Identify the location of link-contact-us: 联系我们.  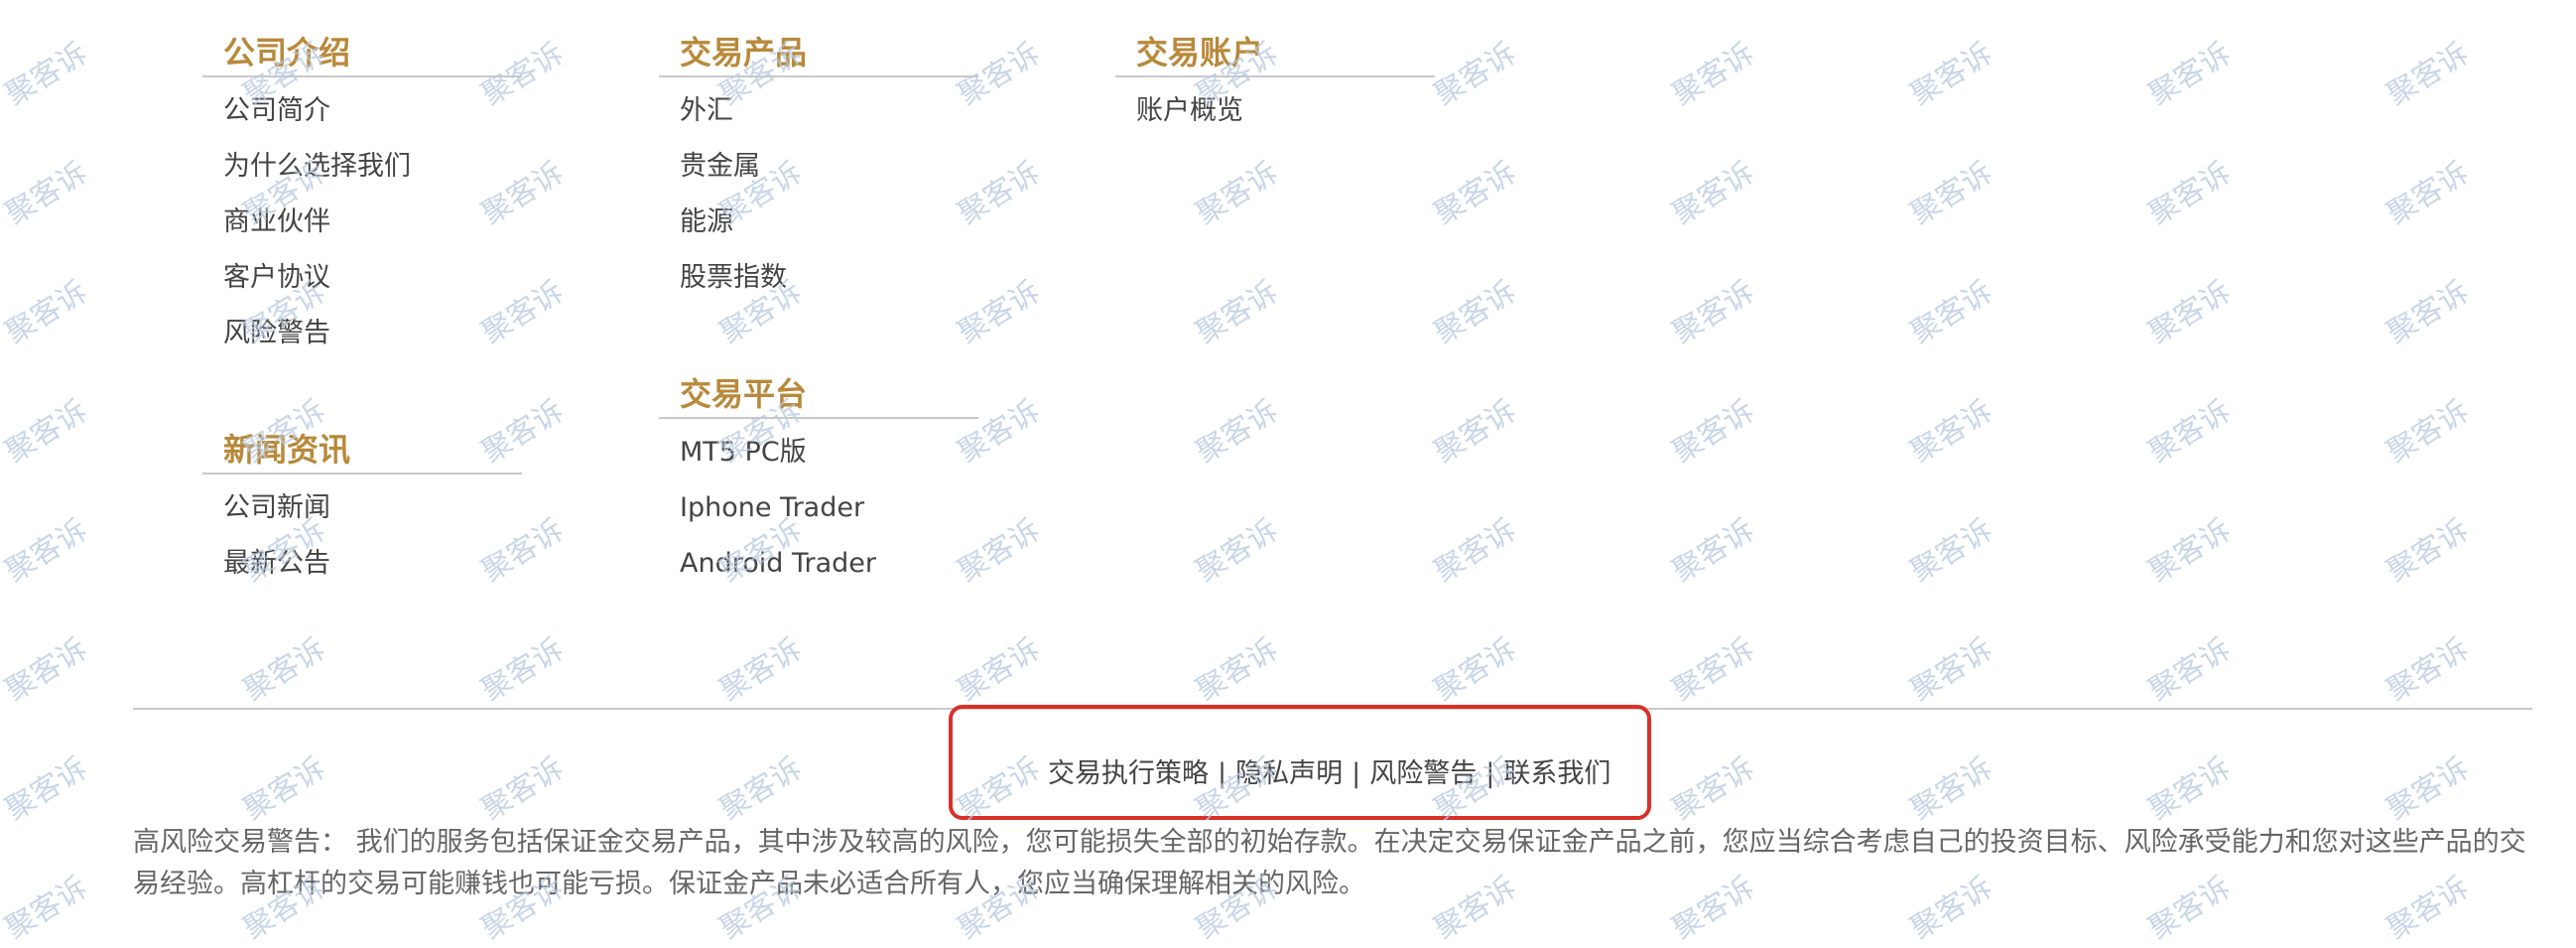
(1557, 773).